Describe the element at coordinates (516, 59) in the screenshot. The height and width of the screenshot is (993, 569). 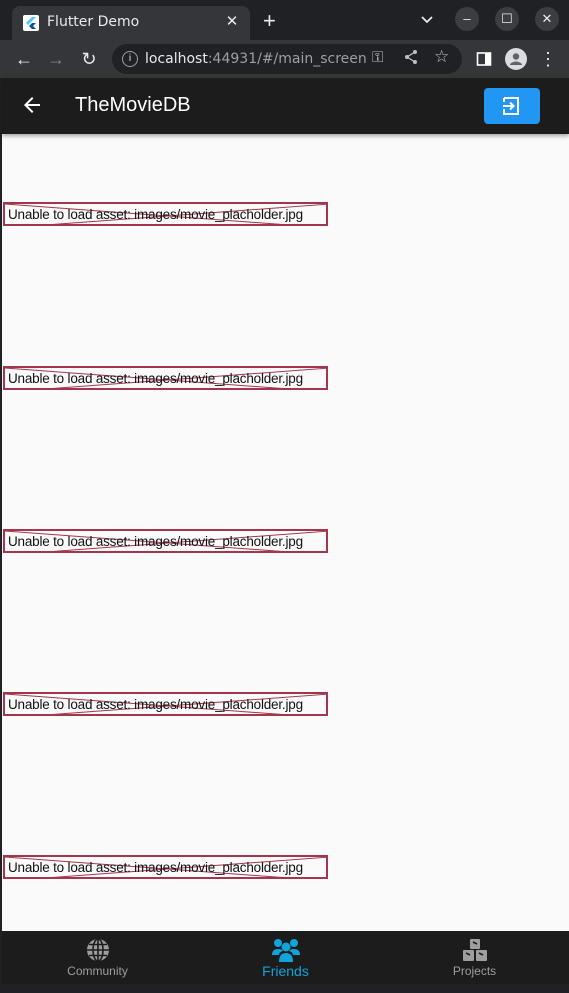
I see `profile-icon` at that location.